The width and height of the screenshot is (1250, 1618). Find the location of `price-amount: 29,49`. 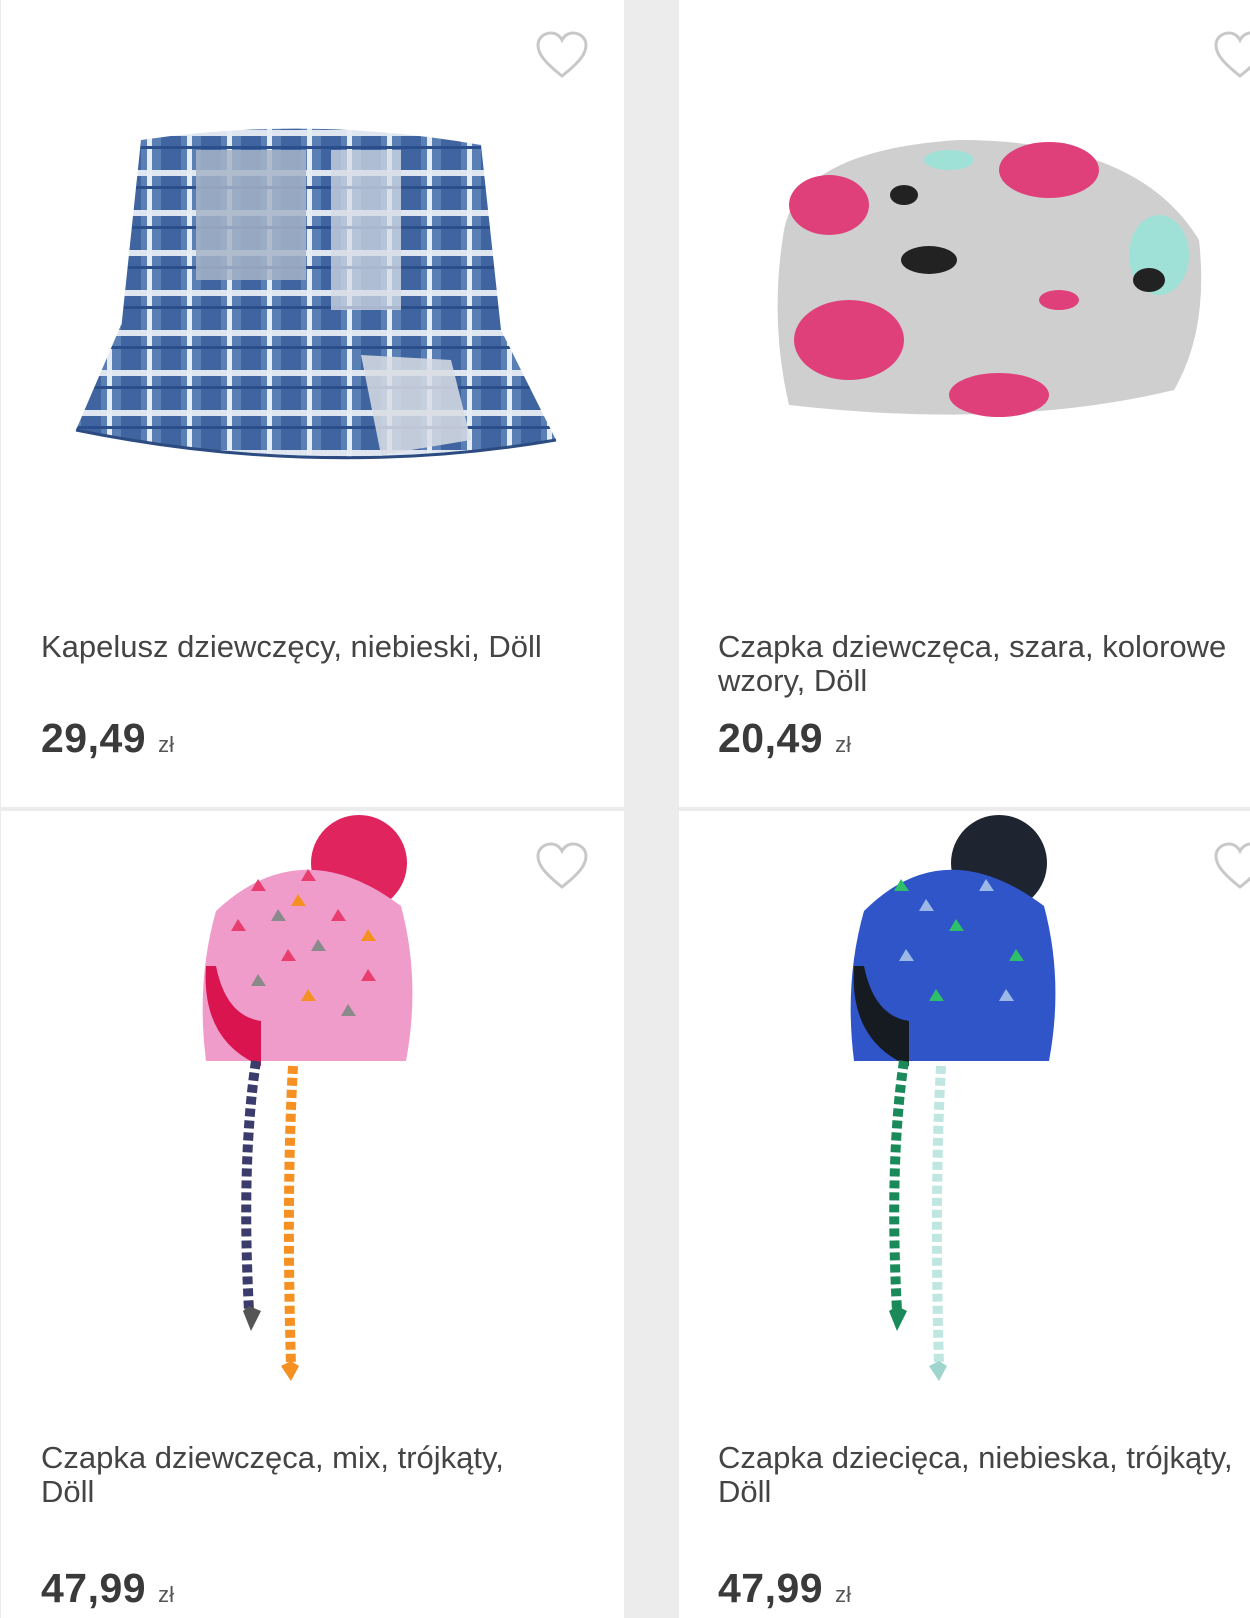

price-amount: 29,49 is located at coordinates (94, 738).